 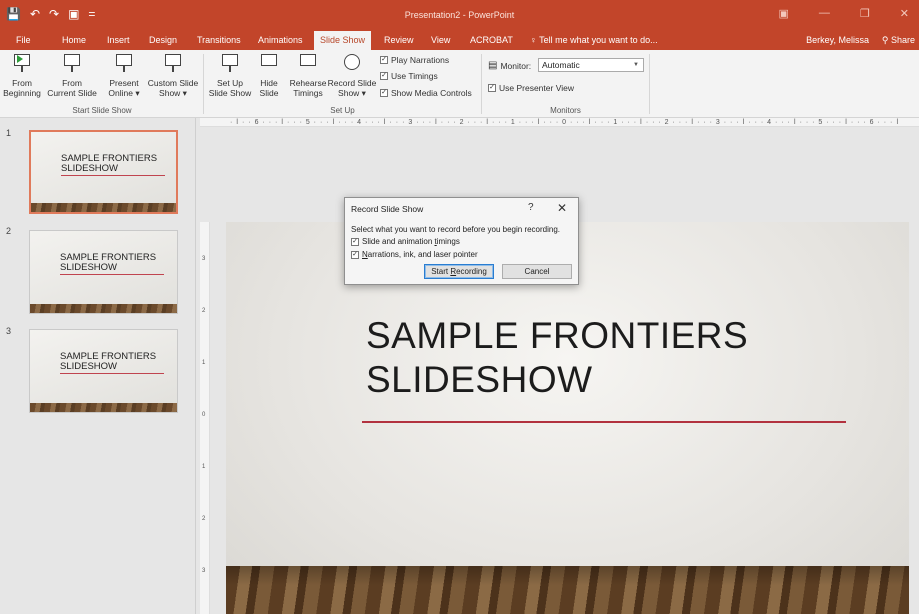 What do you see at coordinates (440, 40) in the screenshot?
I see `tab-view: View` at bounding box center [440, 40].